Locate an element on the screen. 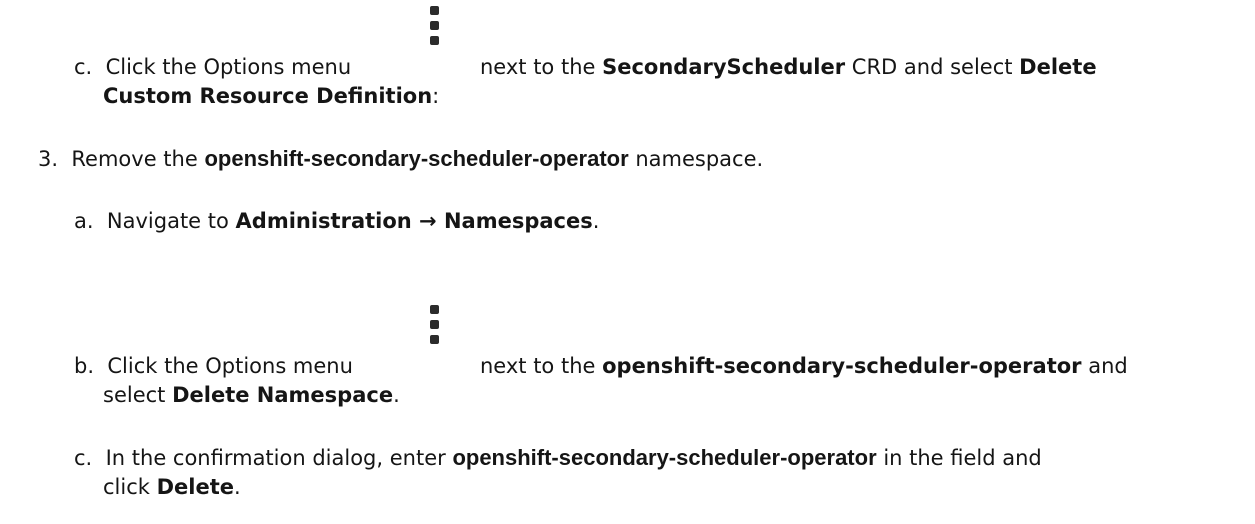 The width and height of the screenshot is (1255, 524). delete-action: Delete is located at coordinates (195, 487).